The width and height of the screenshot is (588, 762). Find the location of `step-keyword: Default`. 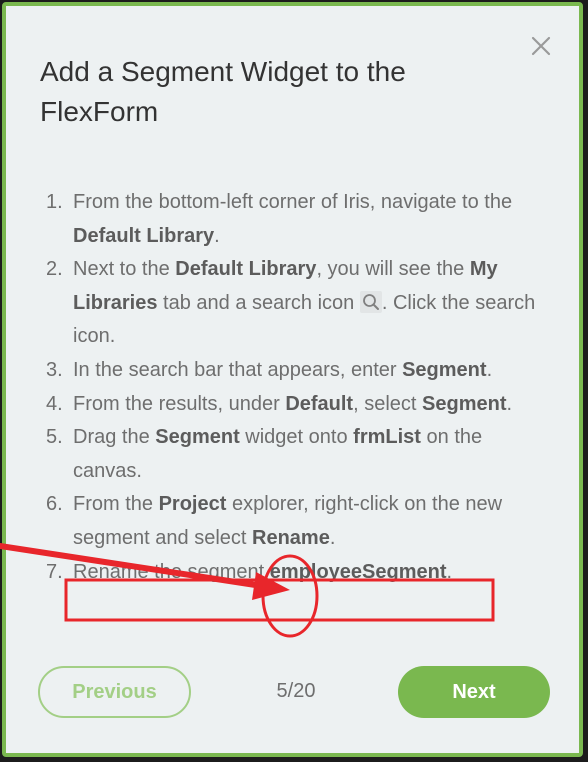

step-keyword: Default is located at coordinates (319, 403).